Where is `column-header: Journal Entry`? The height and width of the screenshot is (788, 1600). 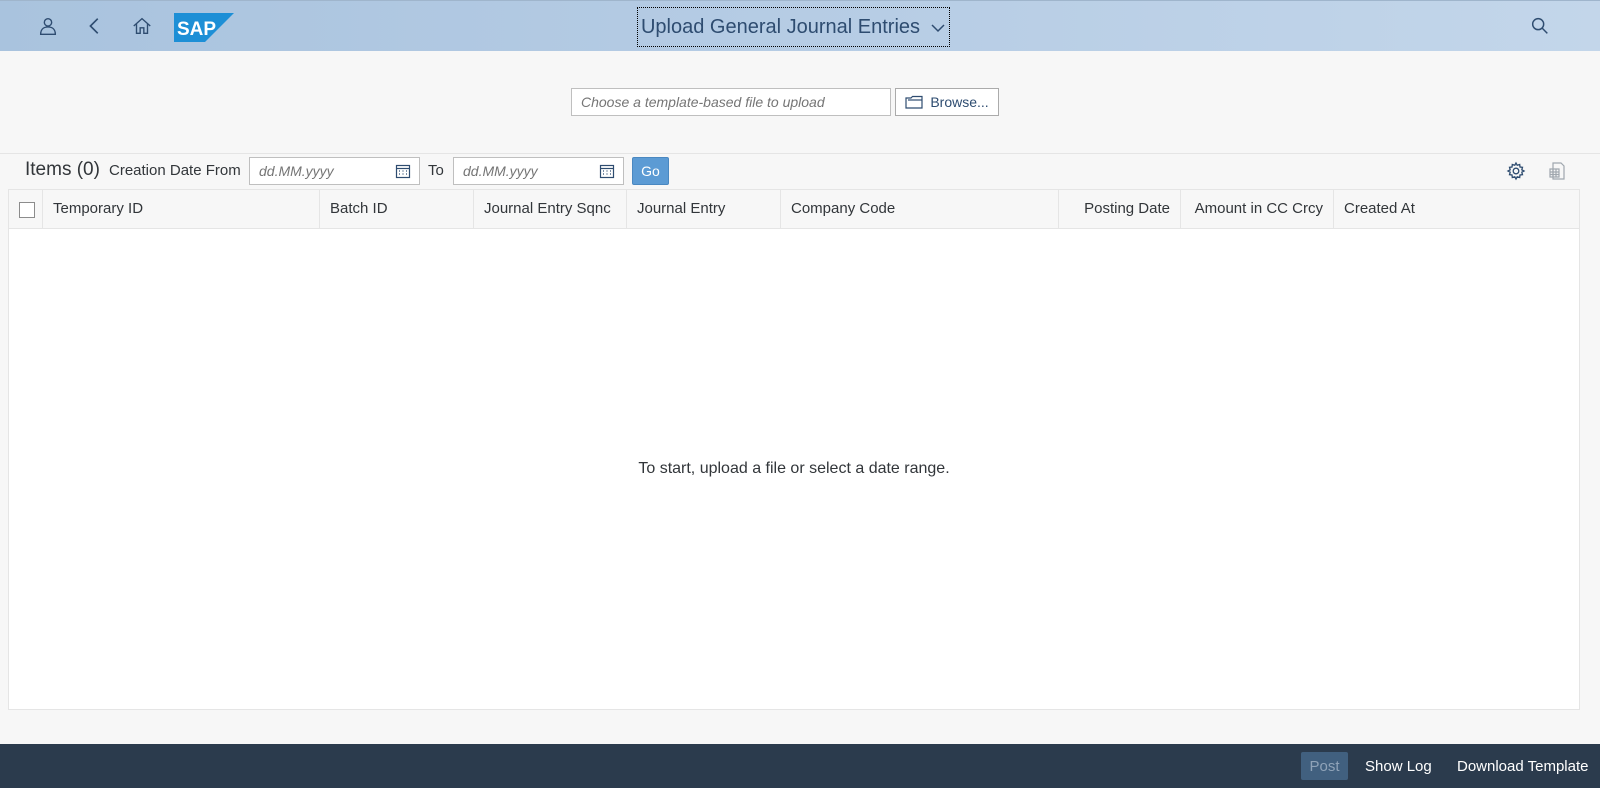 column-header: Journal Entry is located at coordinates (704, 209).